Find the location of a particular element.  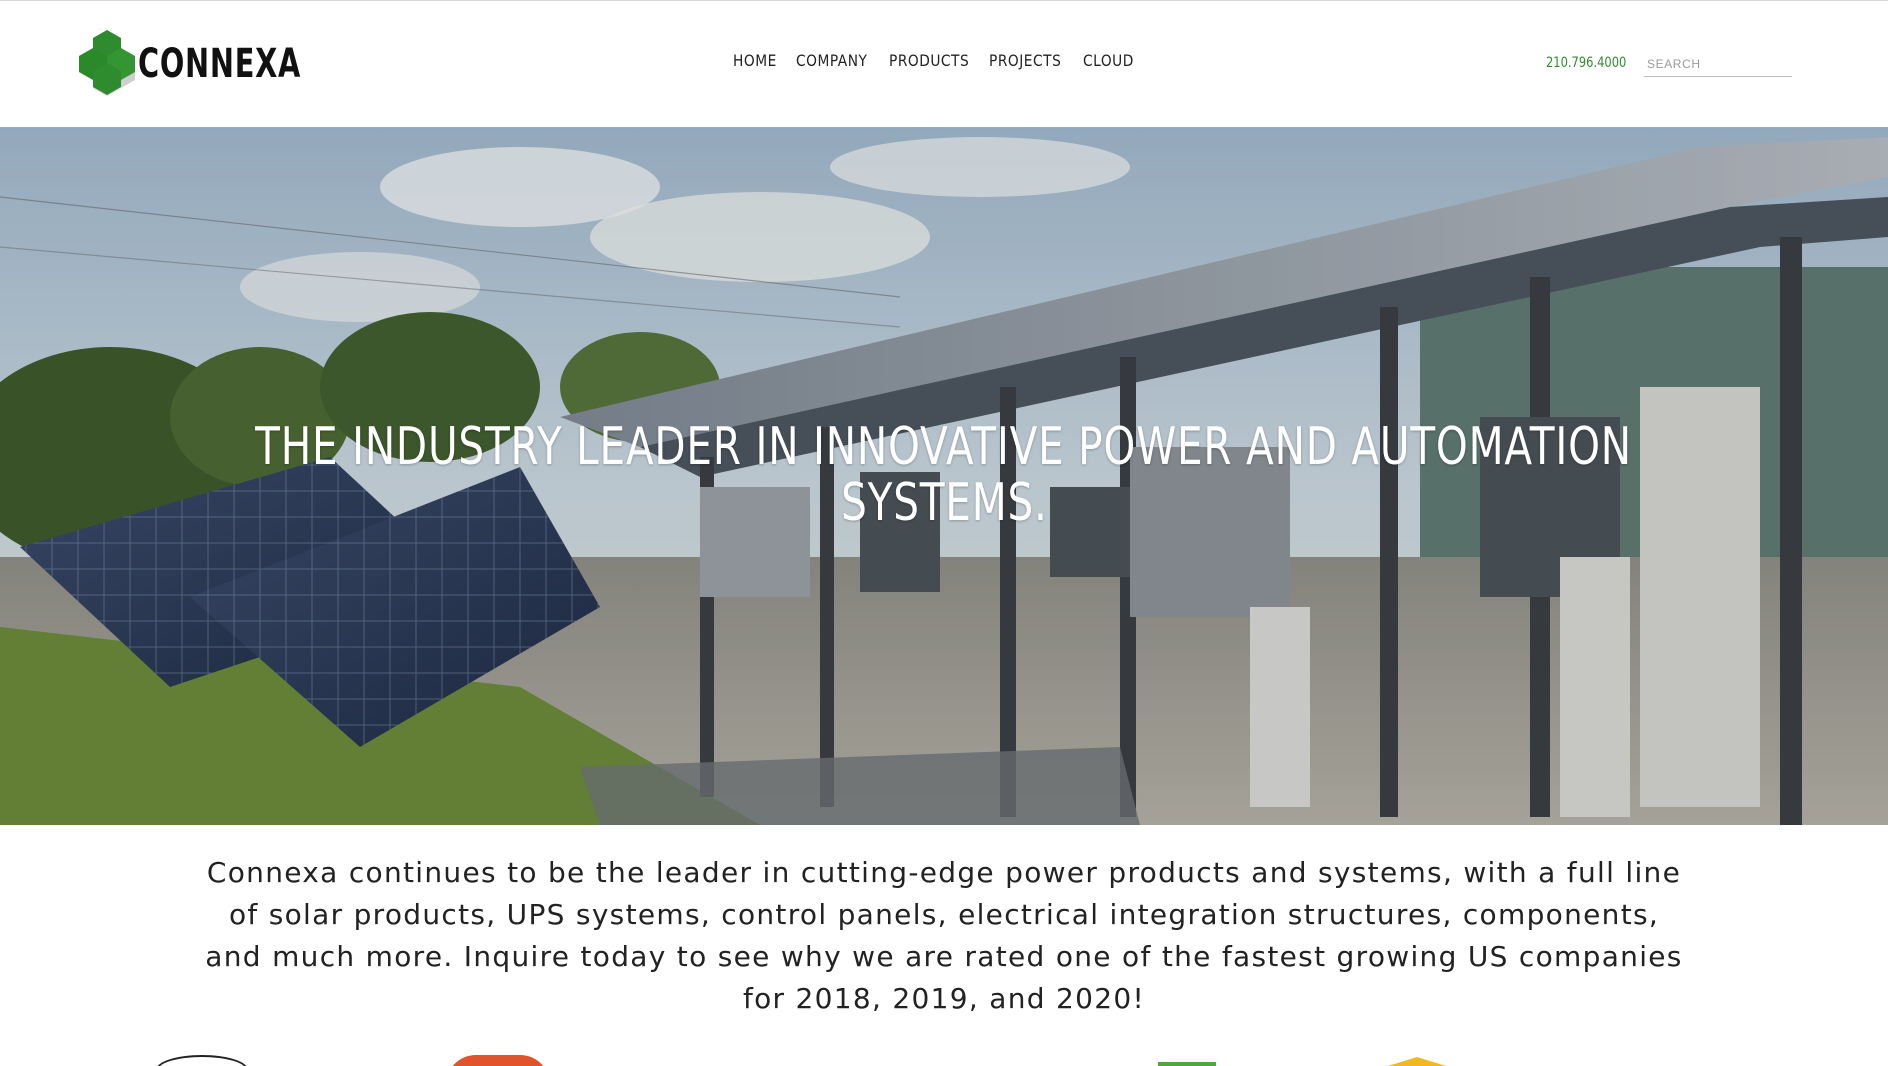

yellow-award-badge-icon is located at coordinates (1417, 1061).